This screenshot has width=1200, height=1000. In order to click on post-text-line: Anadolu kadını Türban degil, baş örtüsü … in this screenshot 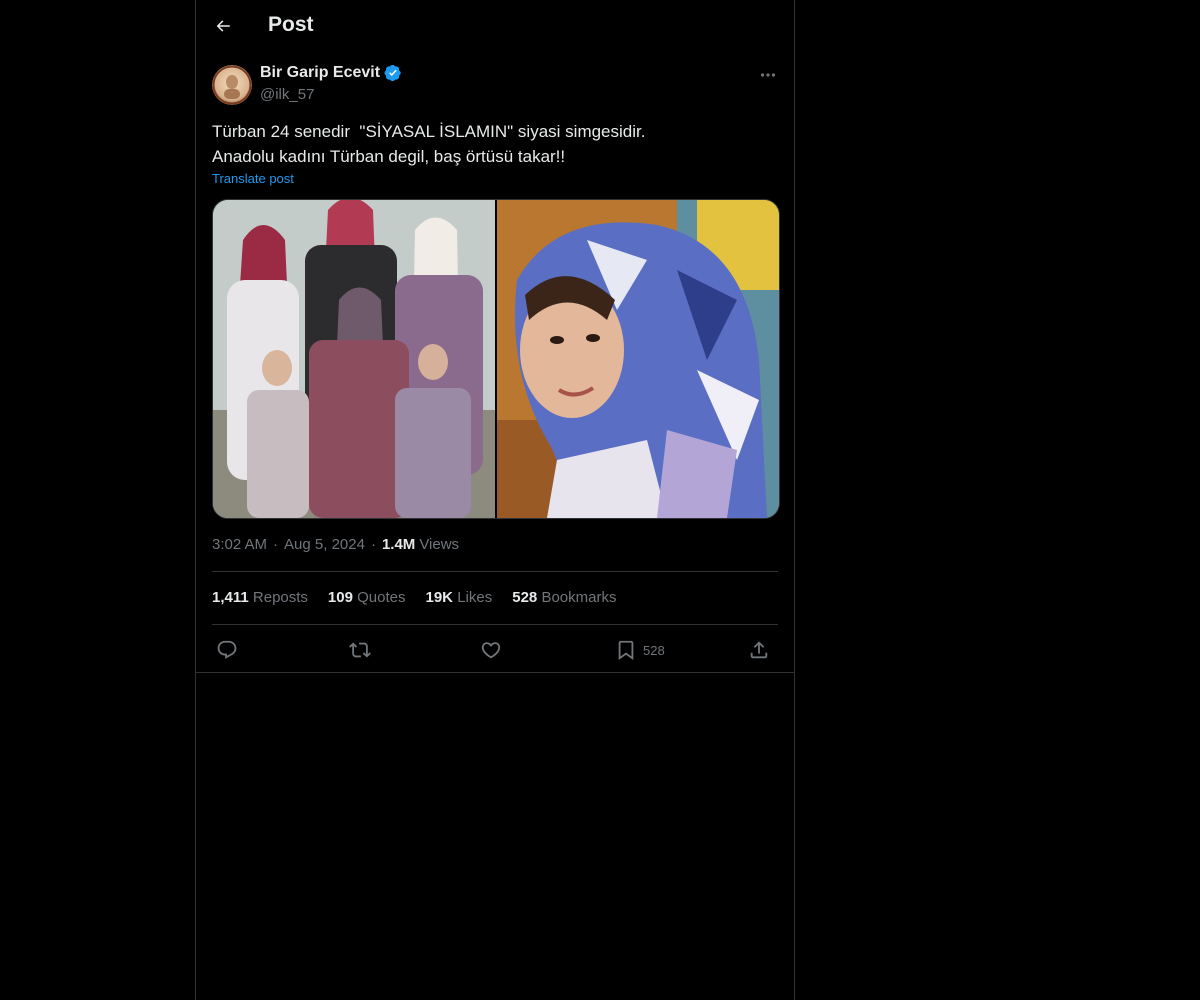, I will do `click(389, 156)`.